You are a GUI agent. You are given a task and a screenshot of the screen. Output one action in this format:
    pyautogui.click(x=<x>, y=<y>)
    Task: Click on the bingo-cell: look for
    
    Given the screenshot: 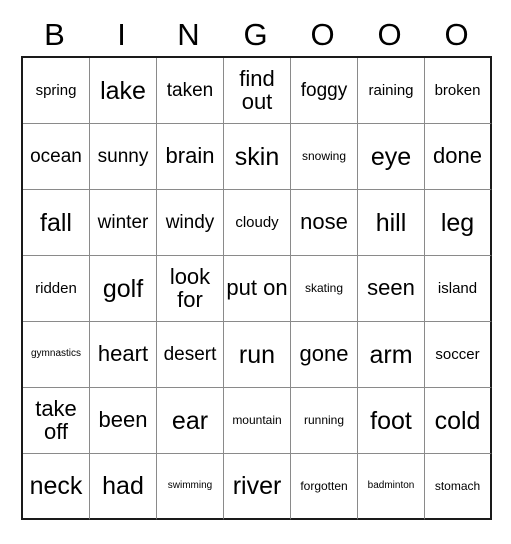 What is the action you would take?
    pyautogui.click(x=190, y=289)
    